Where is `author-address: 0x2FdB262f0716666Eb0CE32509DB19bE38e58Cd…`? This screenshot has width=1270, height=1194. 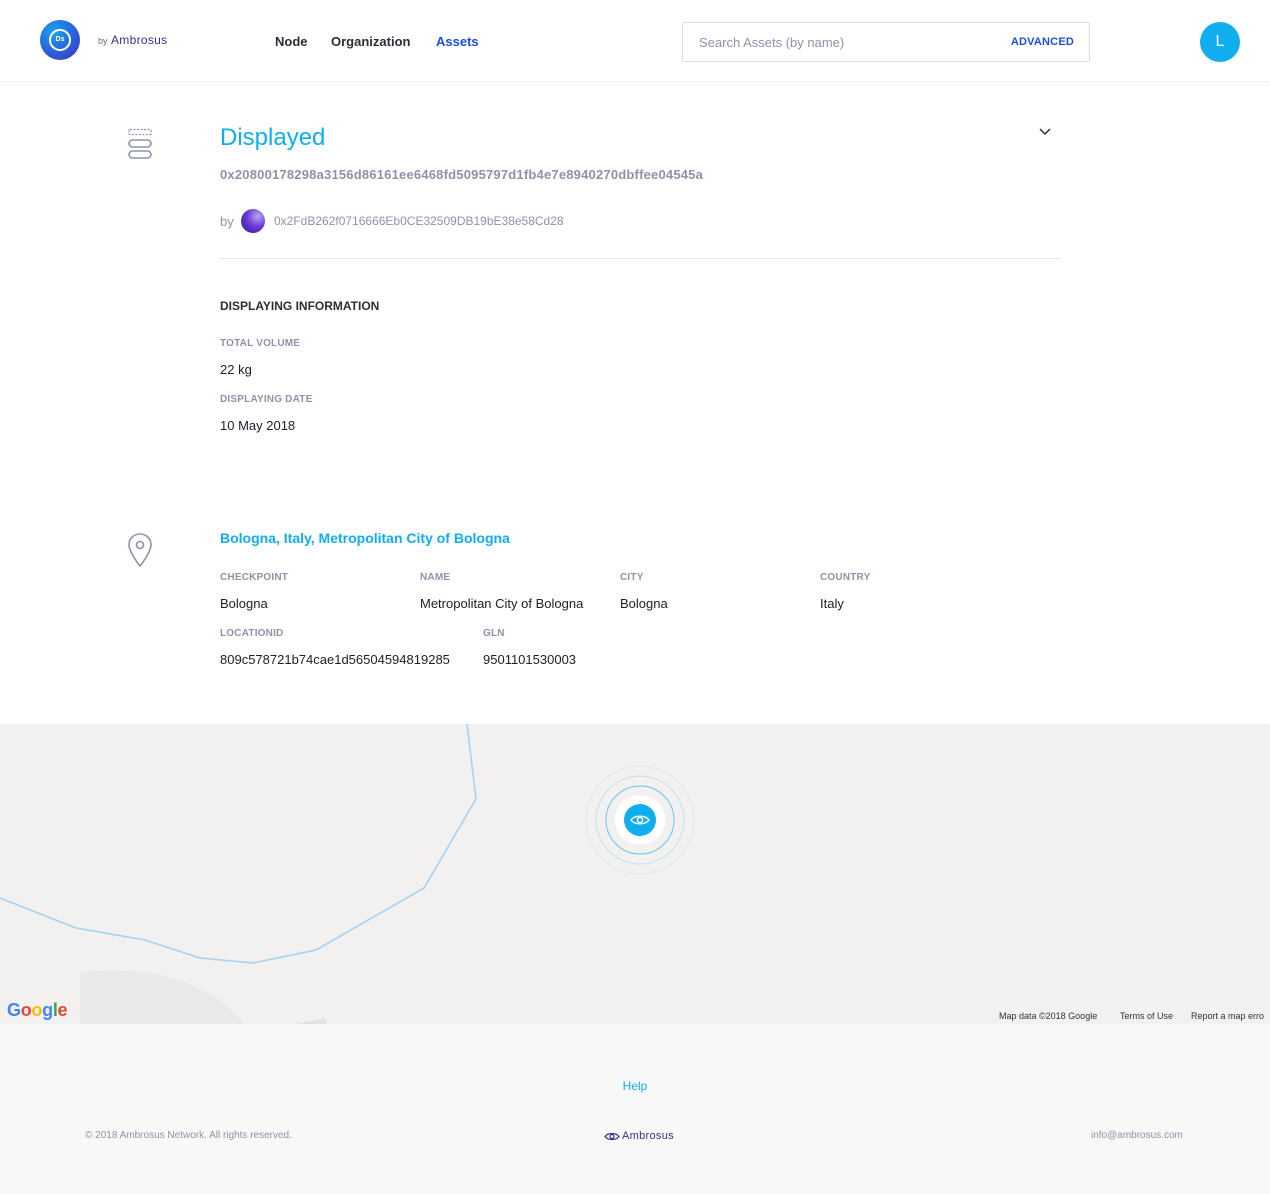
author-address: 0x2FdB262f0716666Eb0CE32509DB19bE38e58Cd… is located at coordinates (419, 221).